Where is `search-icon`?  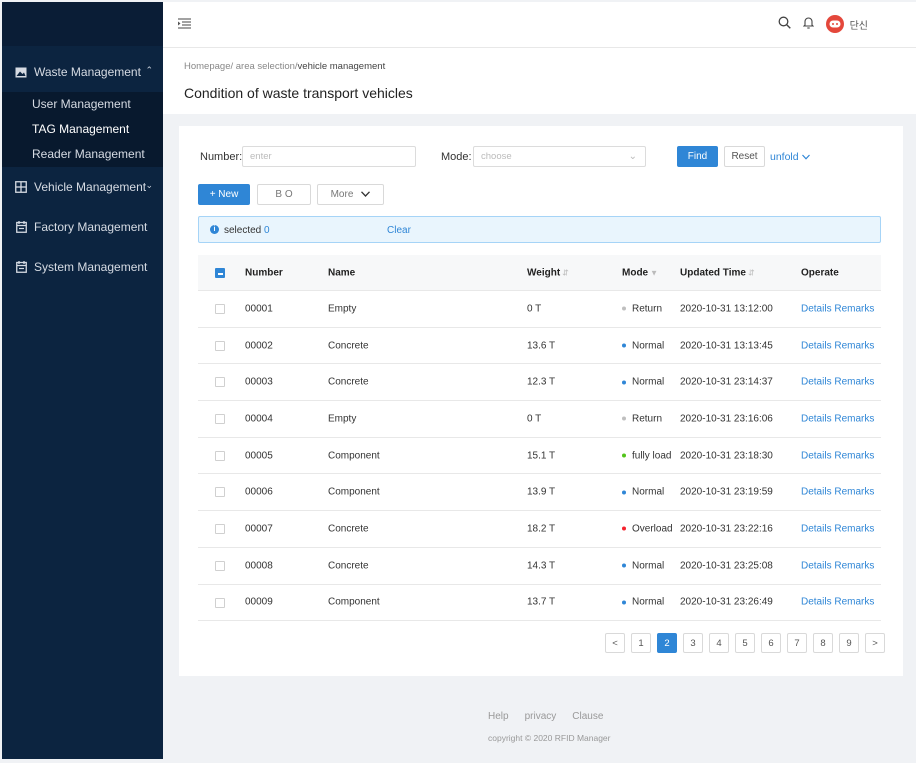
search-icon is located at coordinates (784, 24).